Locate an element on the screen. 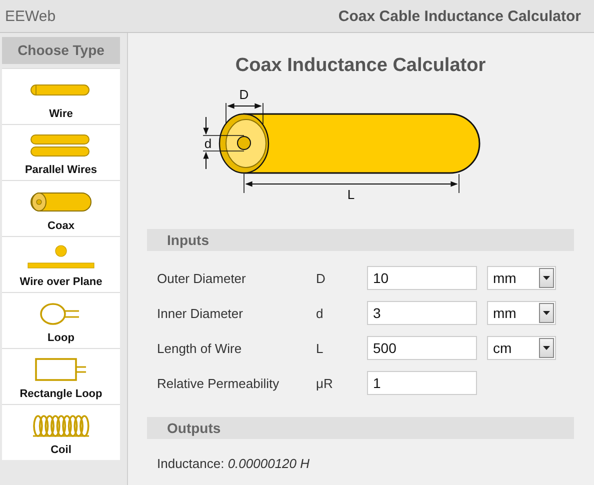 Image resolution: width=594 pixels, height=485 pixels. sidebar-item: Wire over Plane is located at coordinates (61, 264).